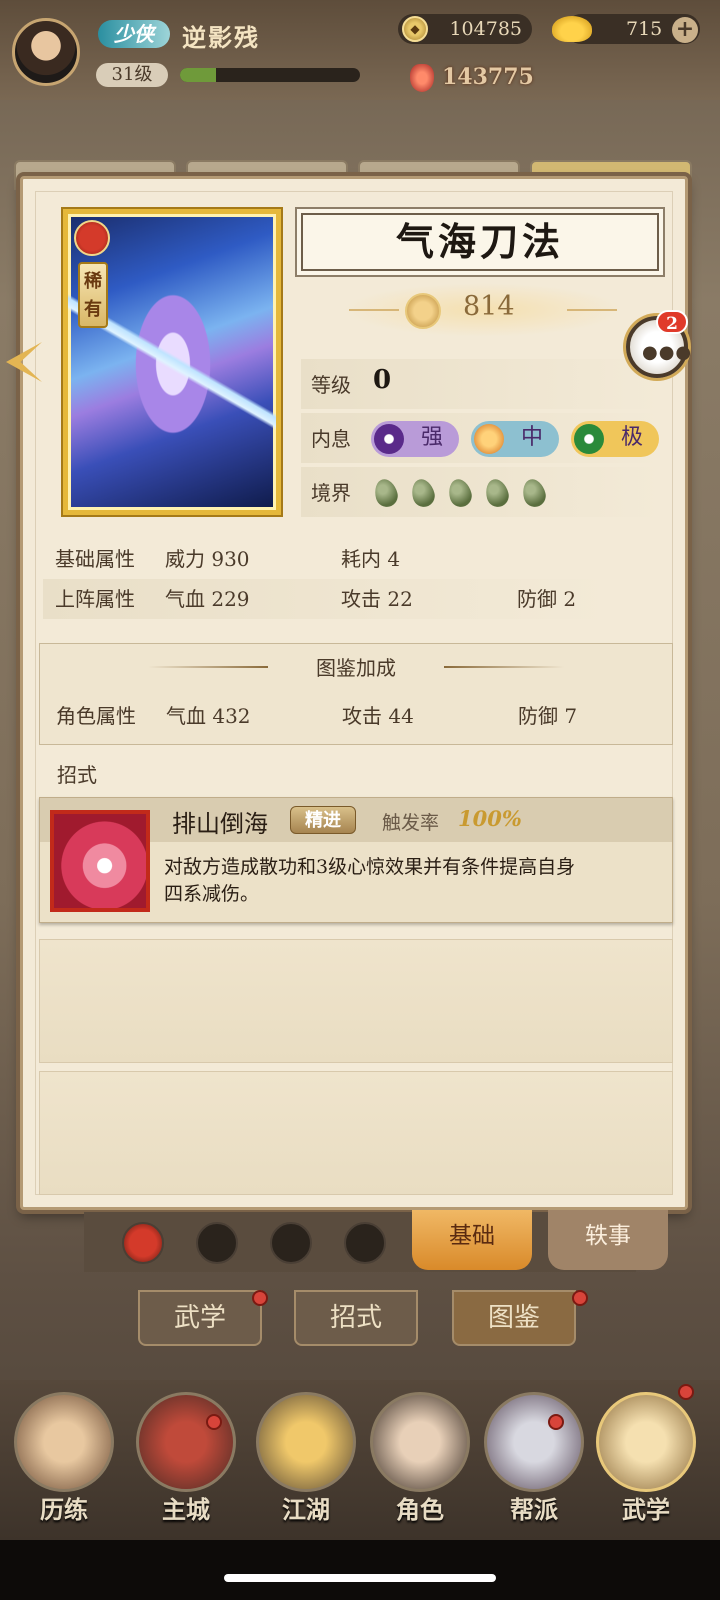 The height and width of the screenshot is (1600, 720). Describe the element at coordinates (220, 824) in the screenshot. I see `move-name: 排山倒海` at that location.